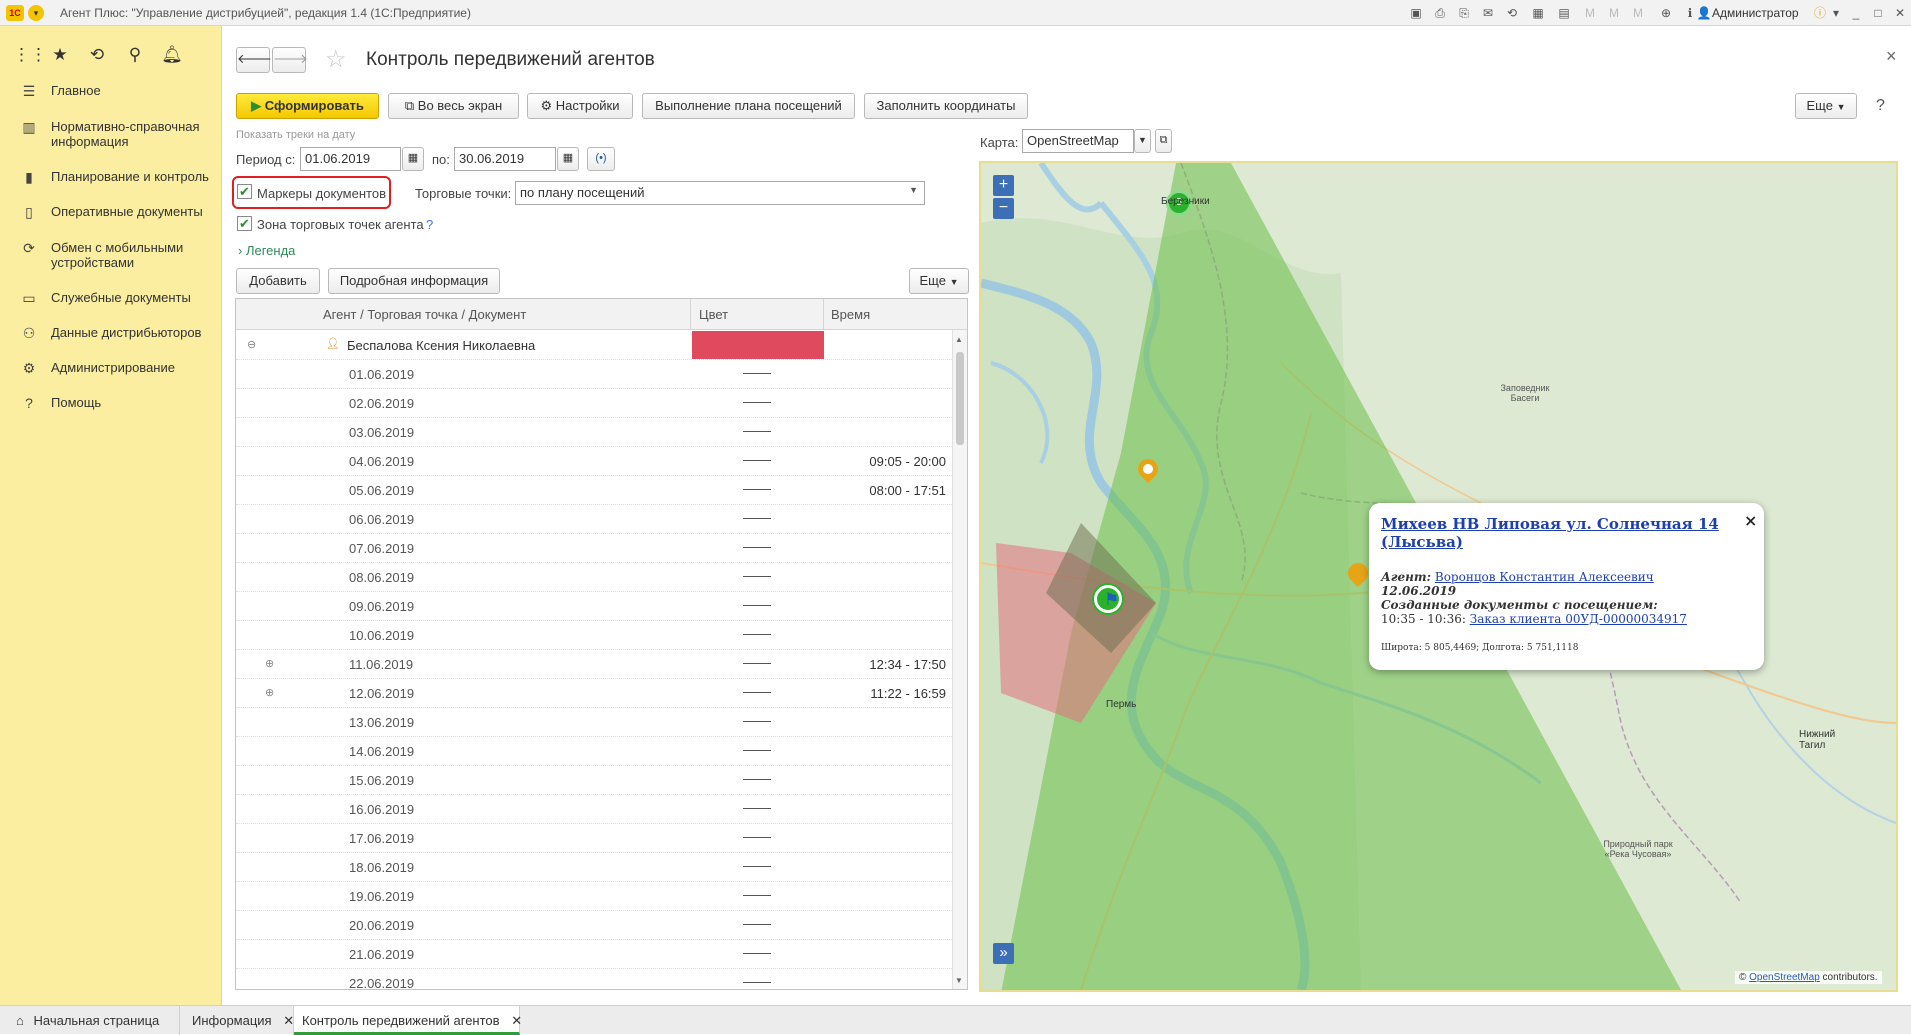  What do you see at coordinates (959, 659) in the screenshot?
I see `scrollbar: ▲ ▼` at bounding box center [959, 659].